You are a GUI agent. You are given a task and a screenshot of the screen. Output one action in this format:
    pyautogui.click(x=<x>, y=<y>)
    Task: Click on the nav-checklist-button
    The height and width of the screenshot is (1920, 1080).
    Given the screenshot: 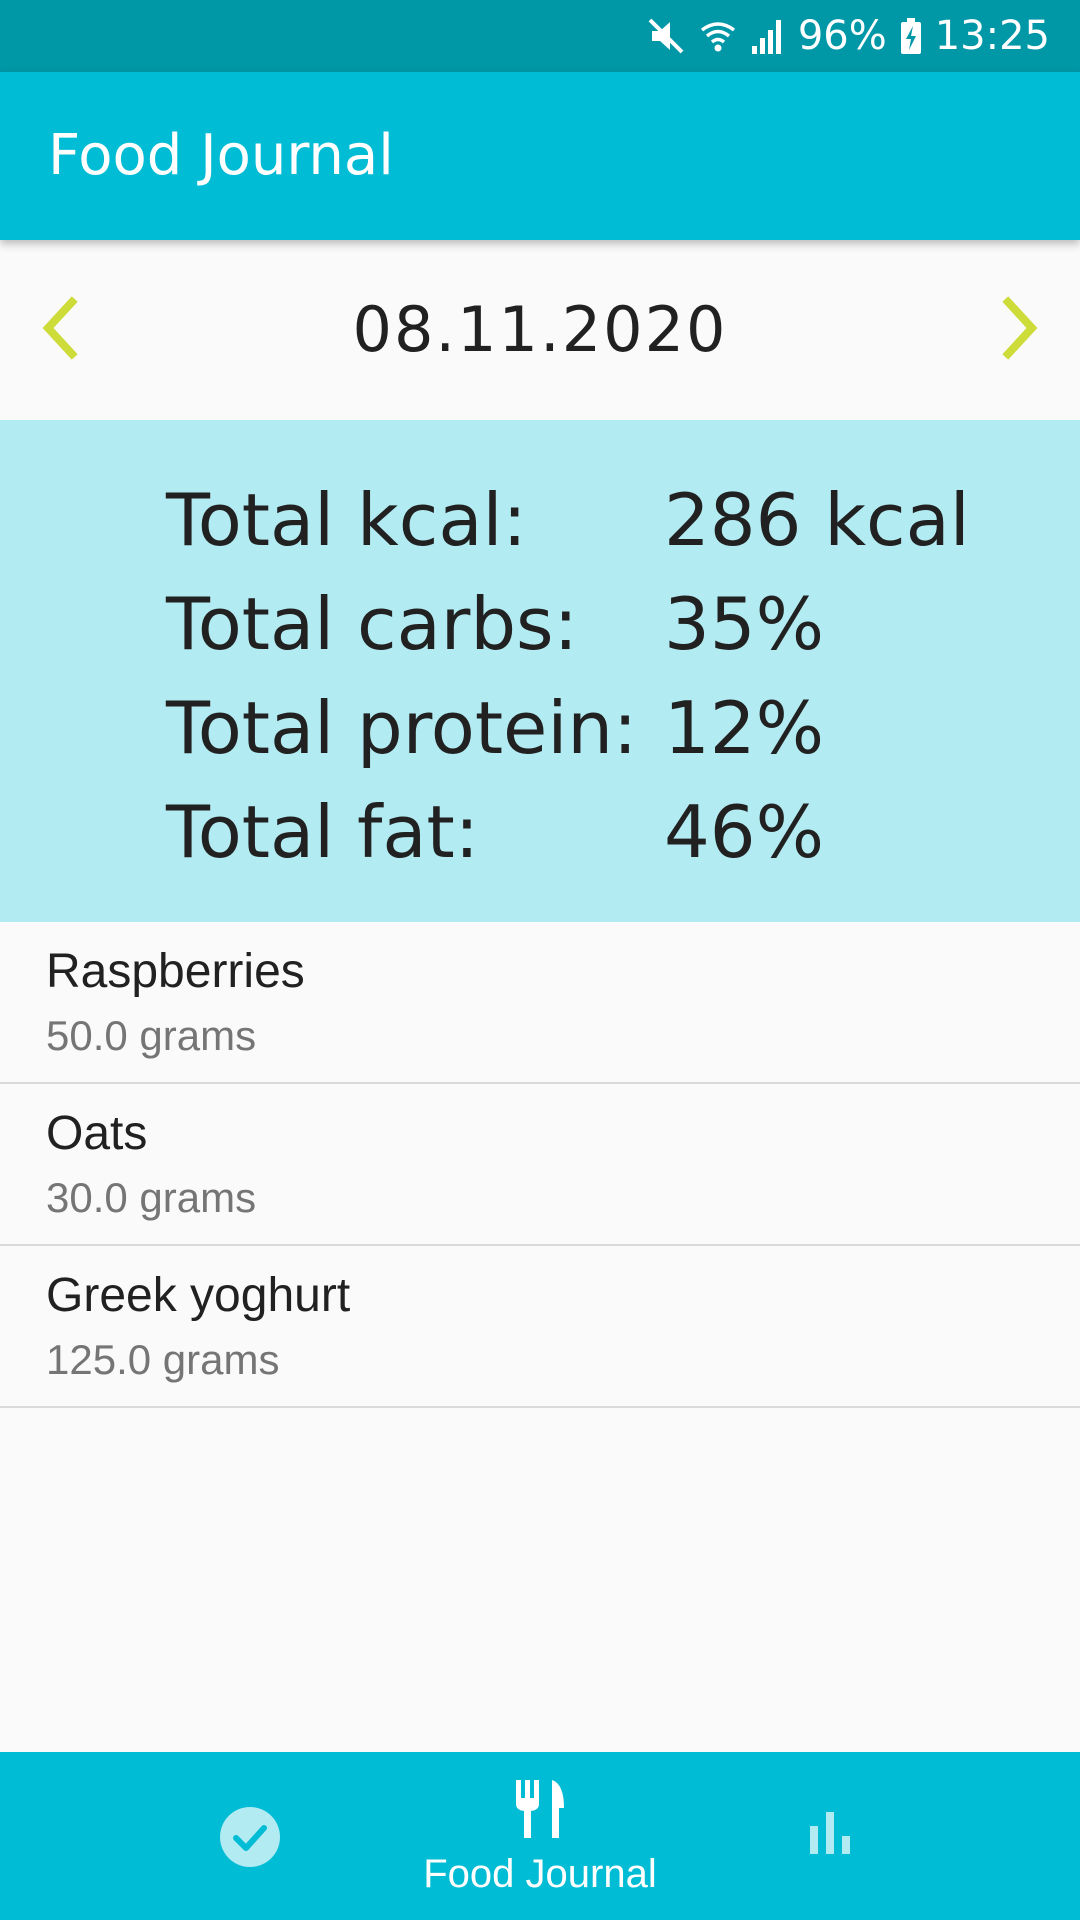 What is the action you would take?
    pyautogui.click(x=250, y=1836)
    